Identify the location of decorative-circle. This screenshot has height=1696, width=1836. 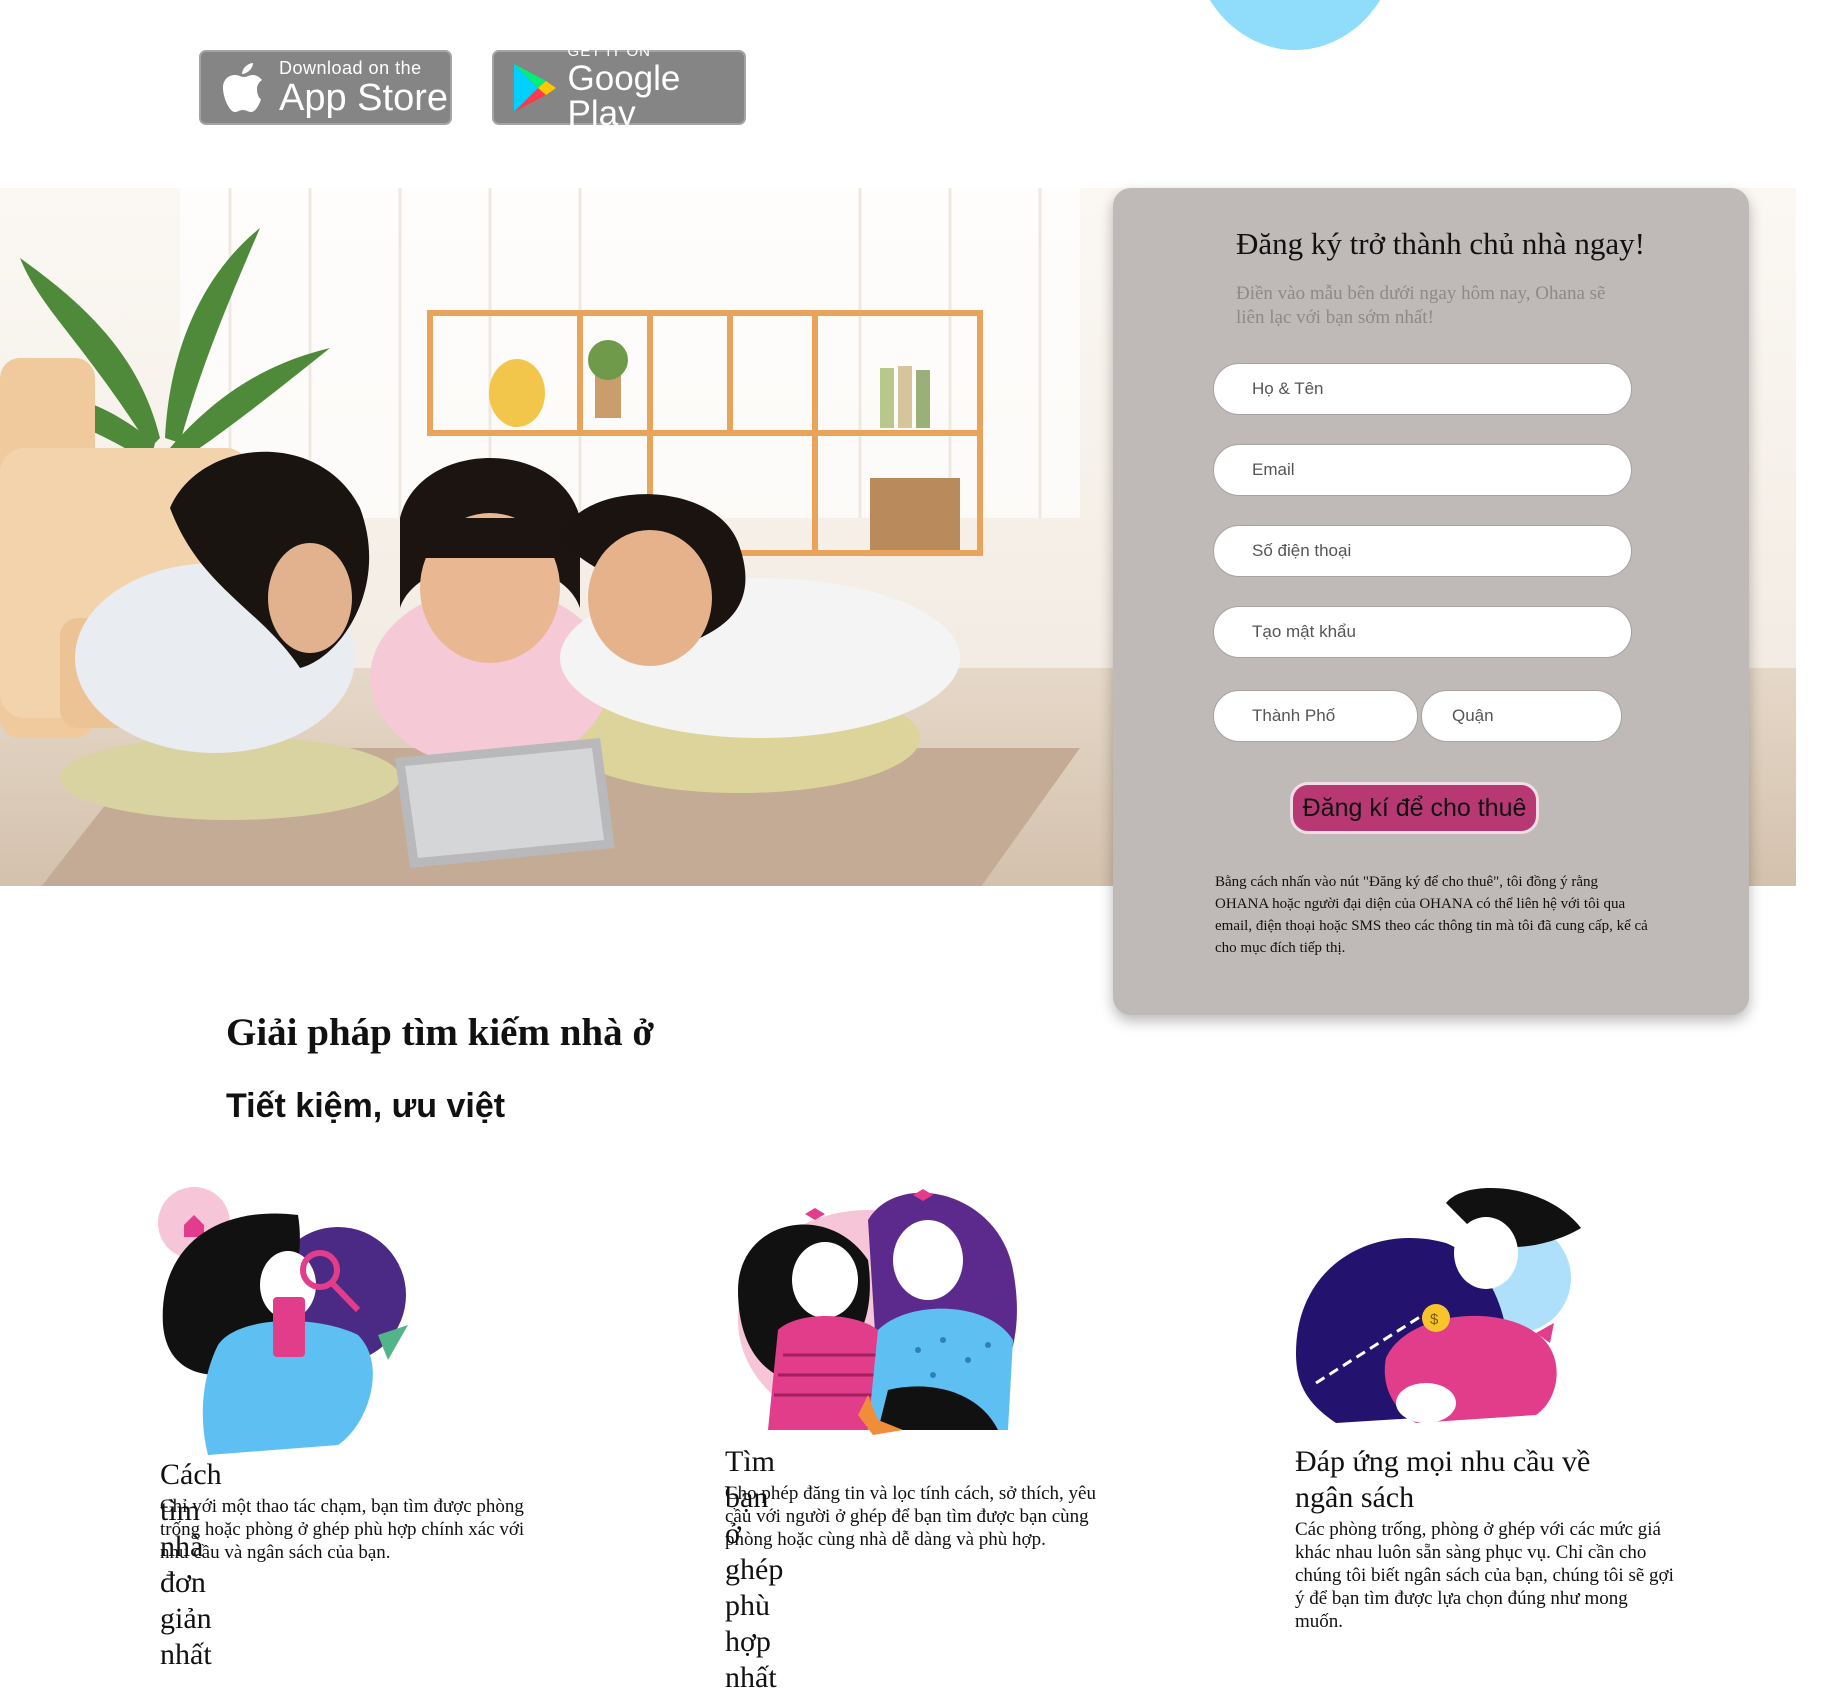
(1295, 25).